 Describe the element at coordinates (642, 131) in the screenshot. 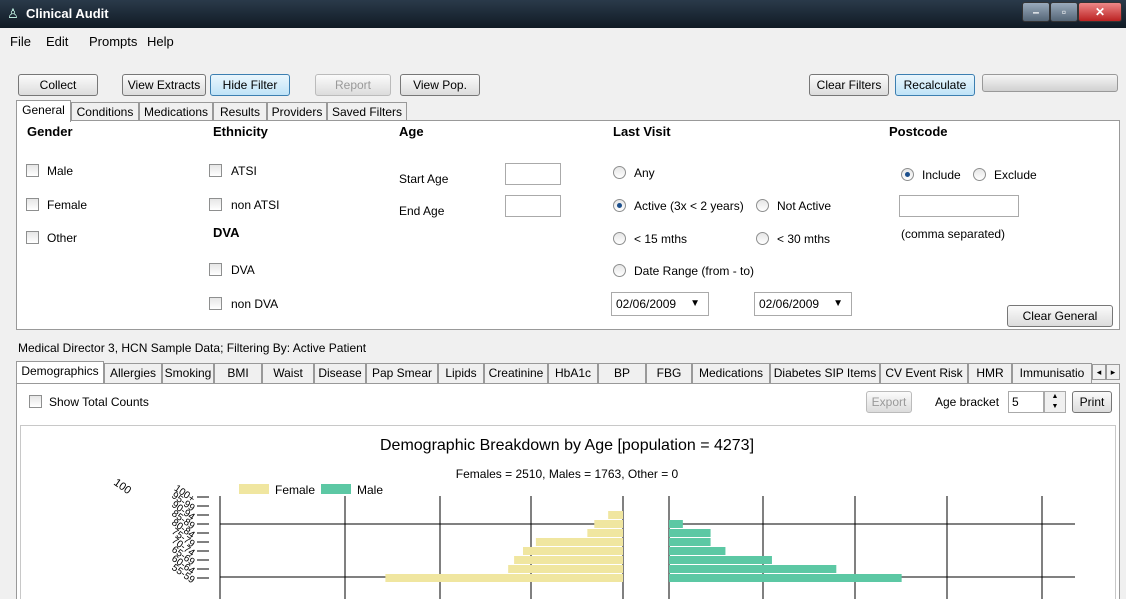

I see `last-visit-header: Last Visit` at that location.